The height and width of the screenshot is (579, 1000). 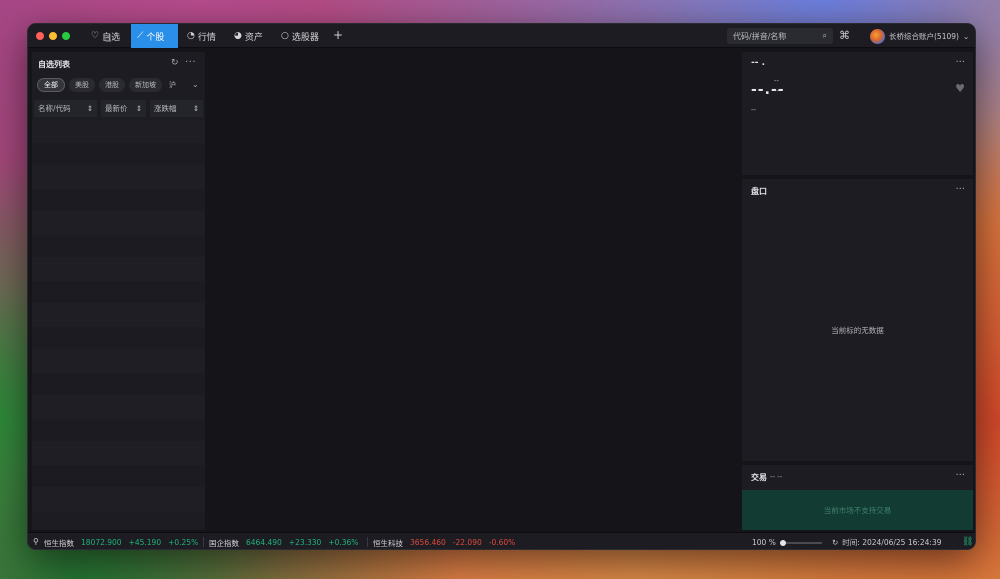 I want to click on screener-icon: ○, so click(x=285, y=36).